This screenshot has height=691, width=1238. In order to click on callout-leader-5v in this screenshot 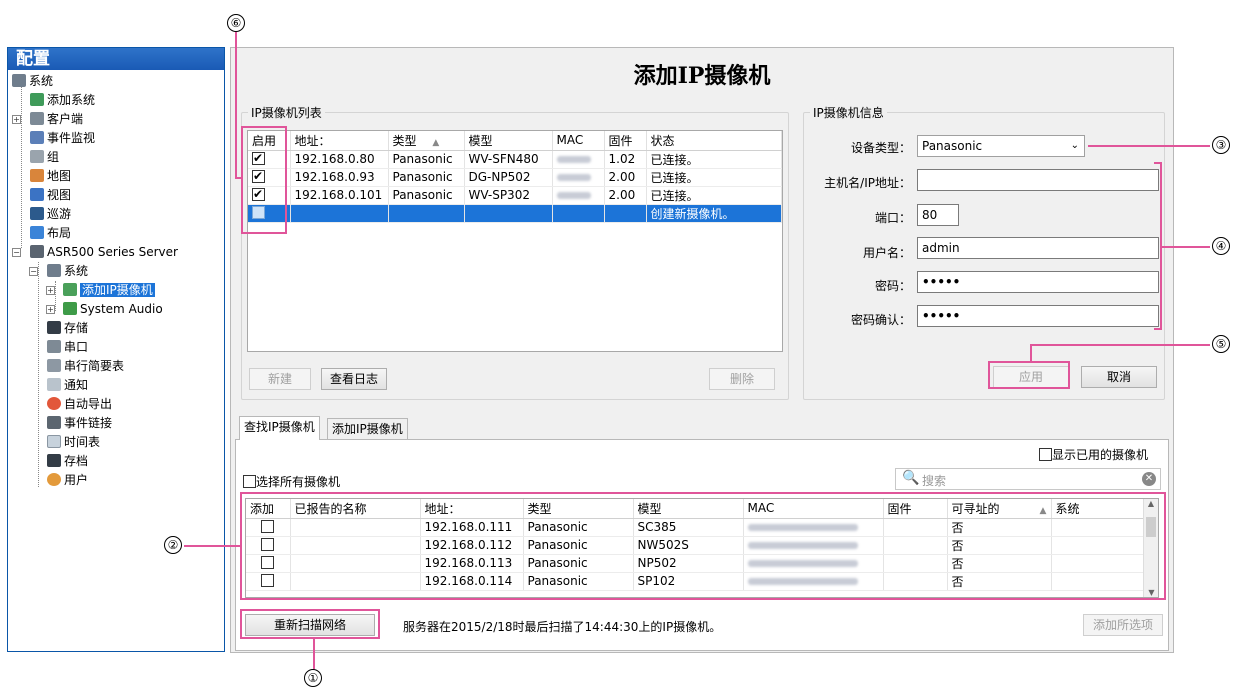, I will do `click(1031, 352)`.